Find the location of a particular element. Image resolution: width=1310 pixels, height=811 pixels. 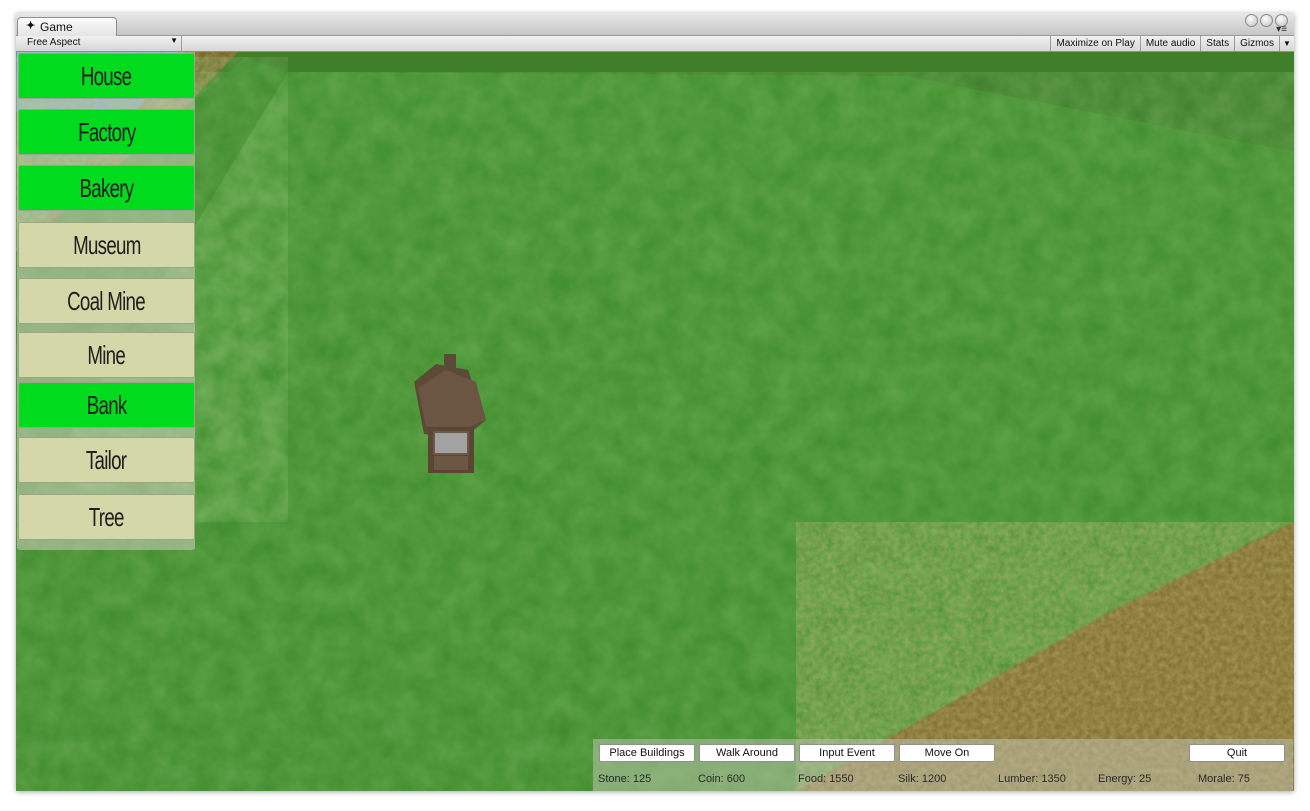

title-bar: ✦ Game ▾≡ is located at coordinates (655, 24).